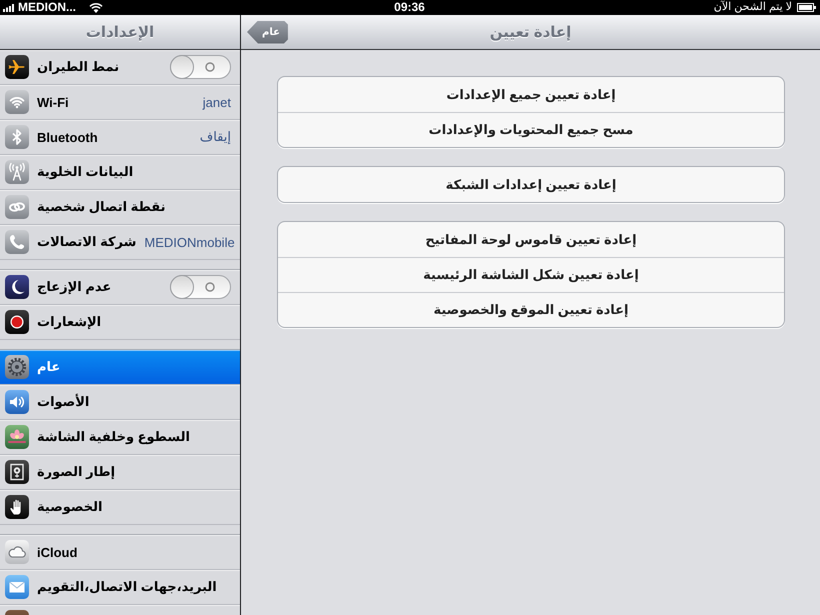 The width and height of the screenshot is (820, 615). What do you see at coordinates (120, 287) in the screenshot?
I see `sidebar-item: عدم الإزعاج` at bounding box center [120, 287].